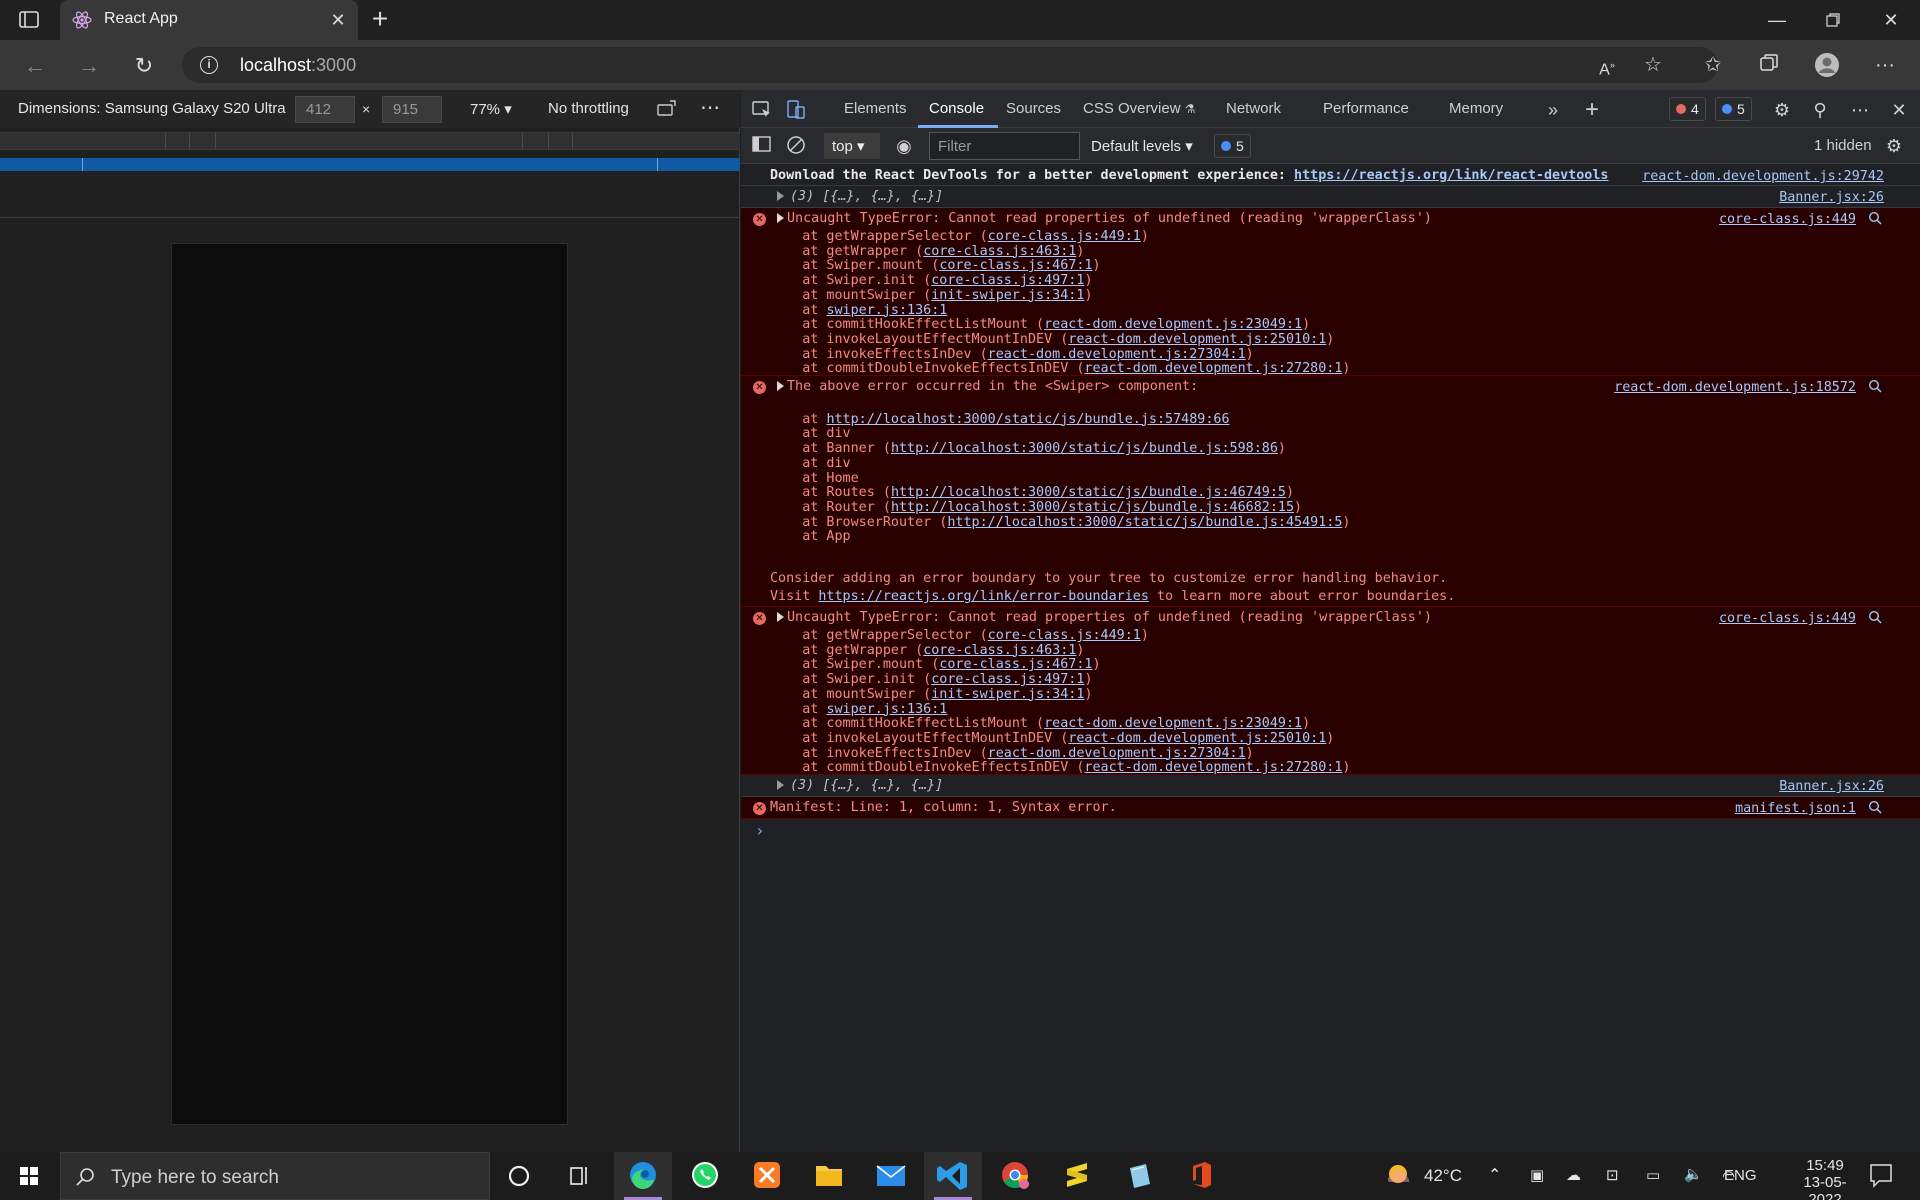  Describe the element at coordinates (904, 146) in the screenshot. I see `live-expression-eye-icon: ◉` at that location.